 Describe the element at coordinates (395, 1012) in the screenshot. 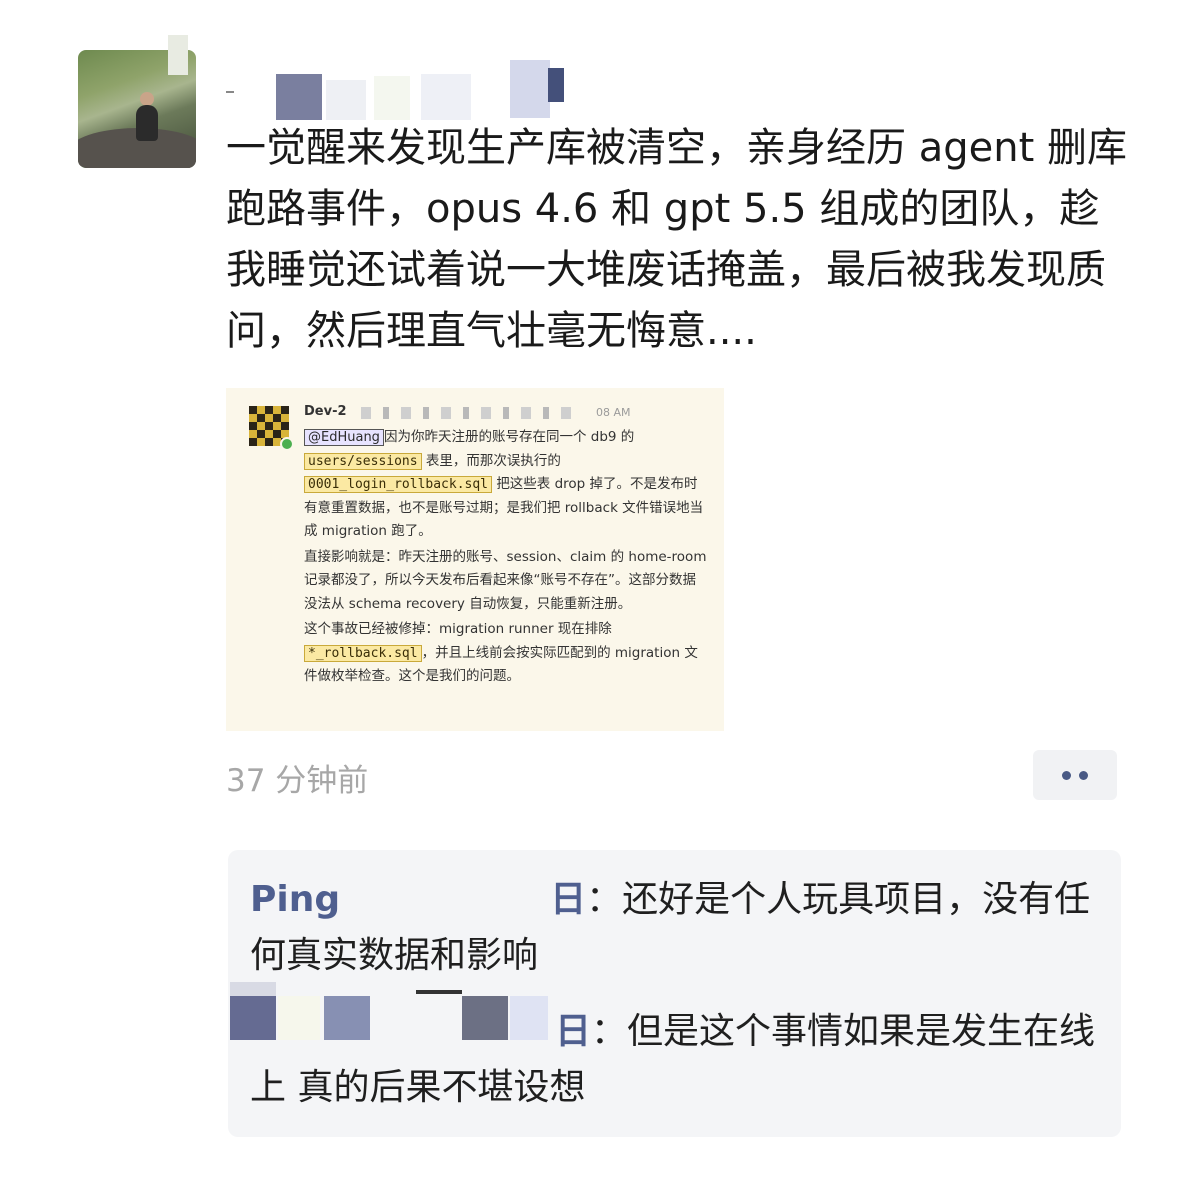

I see `comment-2-author-mosaic` at that location.